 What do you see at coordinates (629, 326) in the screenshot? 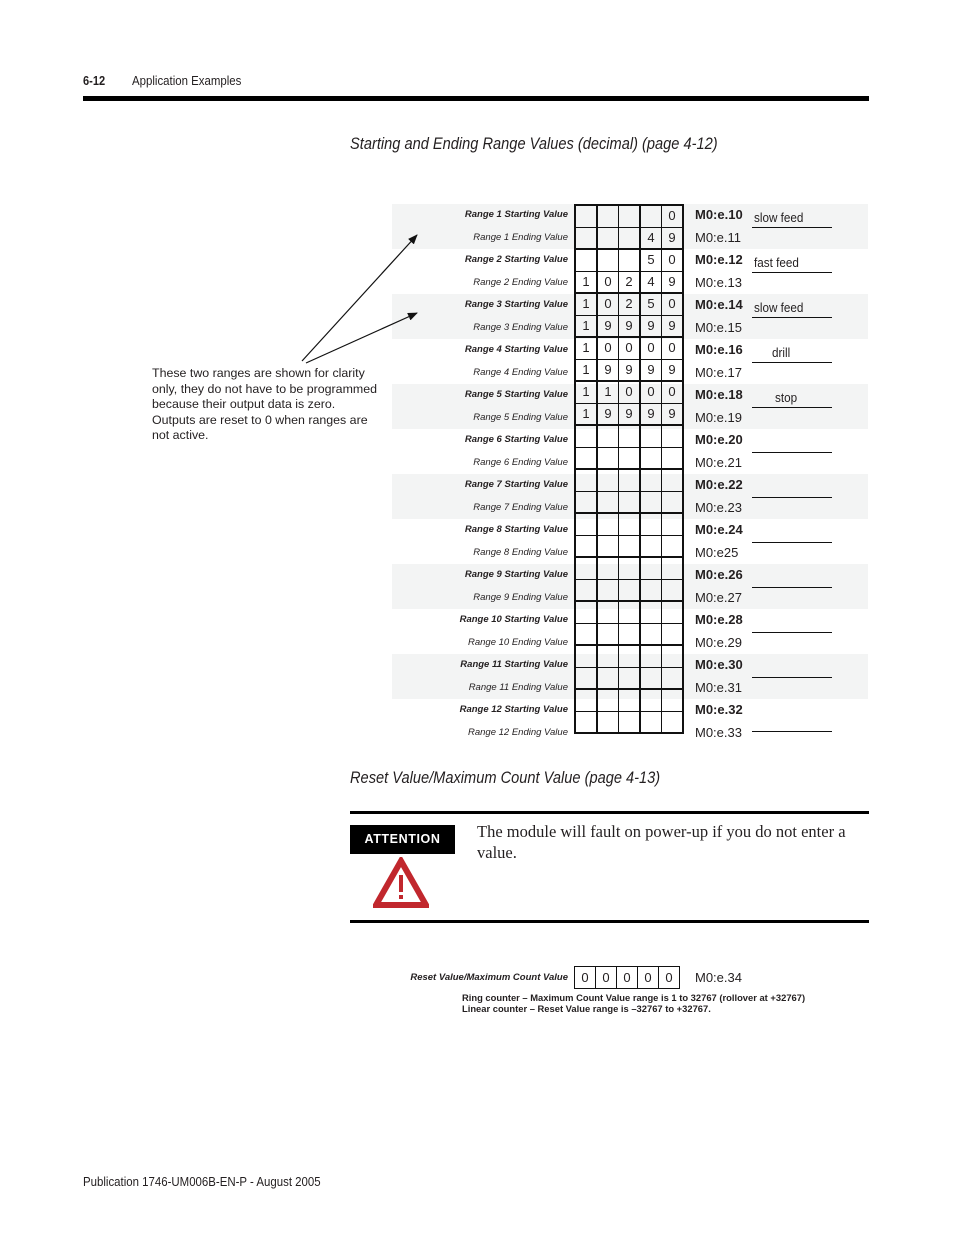
I see `range-3-end-row: 19999` at bounding box center [629, 326].